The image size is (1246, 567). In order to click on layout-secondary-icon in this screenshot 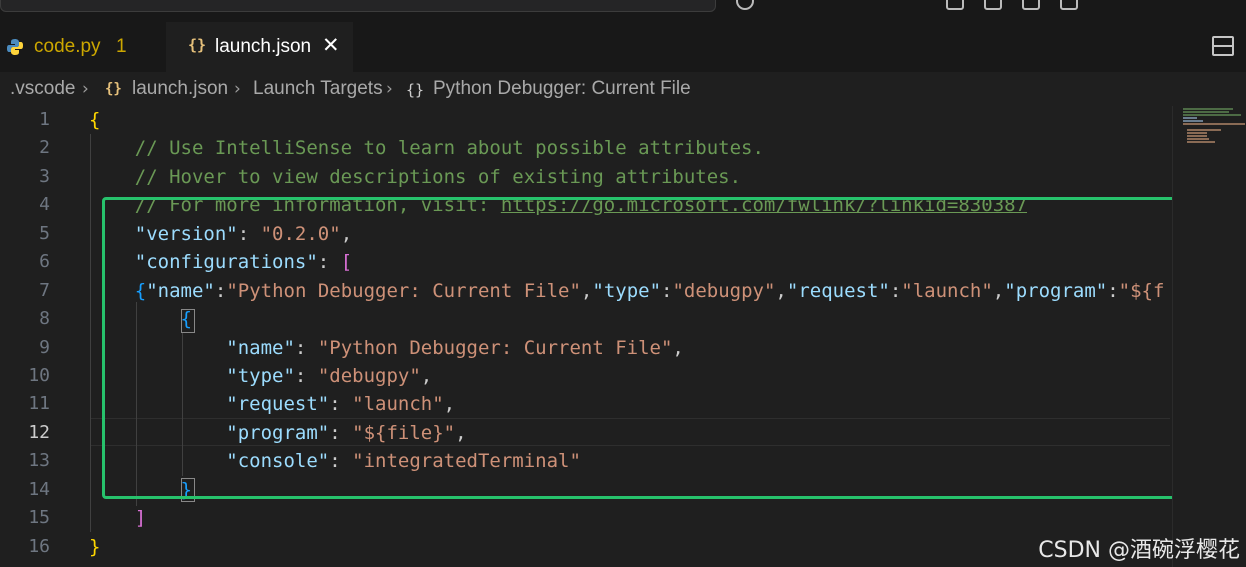, I will do `click(1031, 5)`.